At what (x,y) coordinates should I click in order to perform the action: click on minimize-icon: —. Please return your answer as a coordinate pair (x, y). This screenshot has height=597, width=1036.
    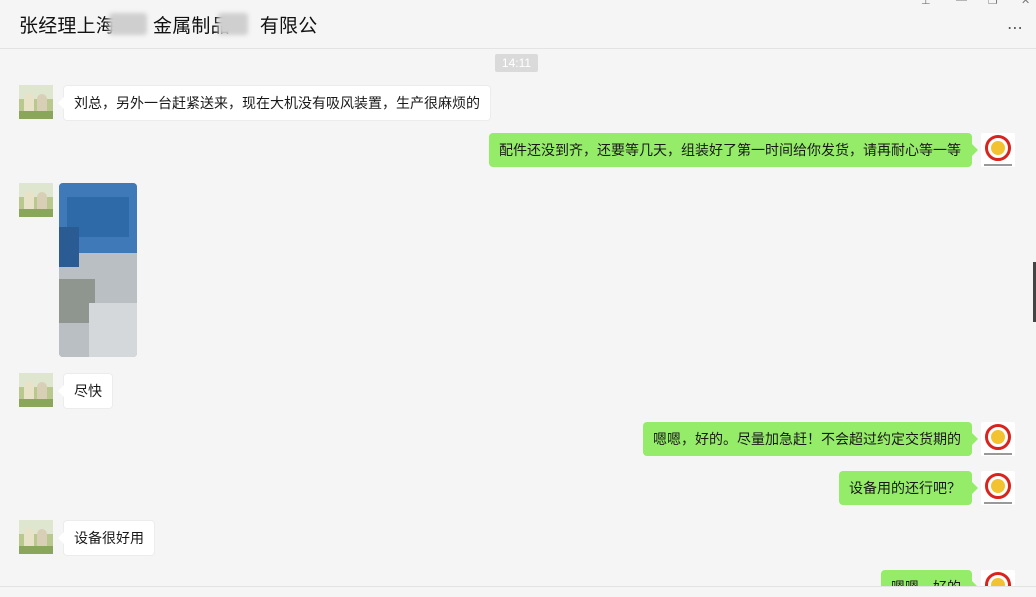
    Looking at the image, I should click on (961, 3).